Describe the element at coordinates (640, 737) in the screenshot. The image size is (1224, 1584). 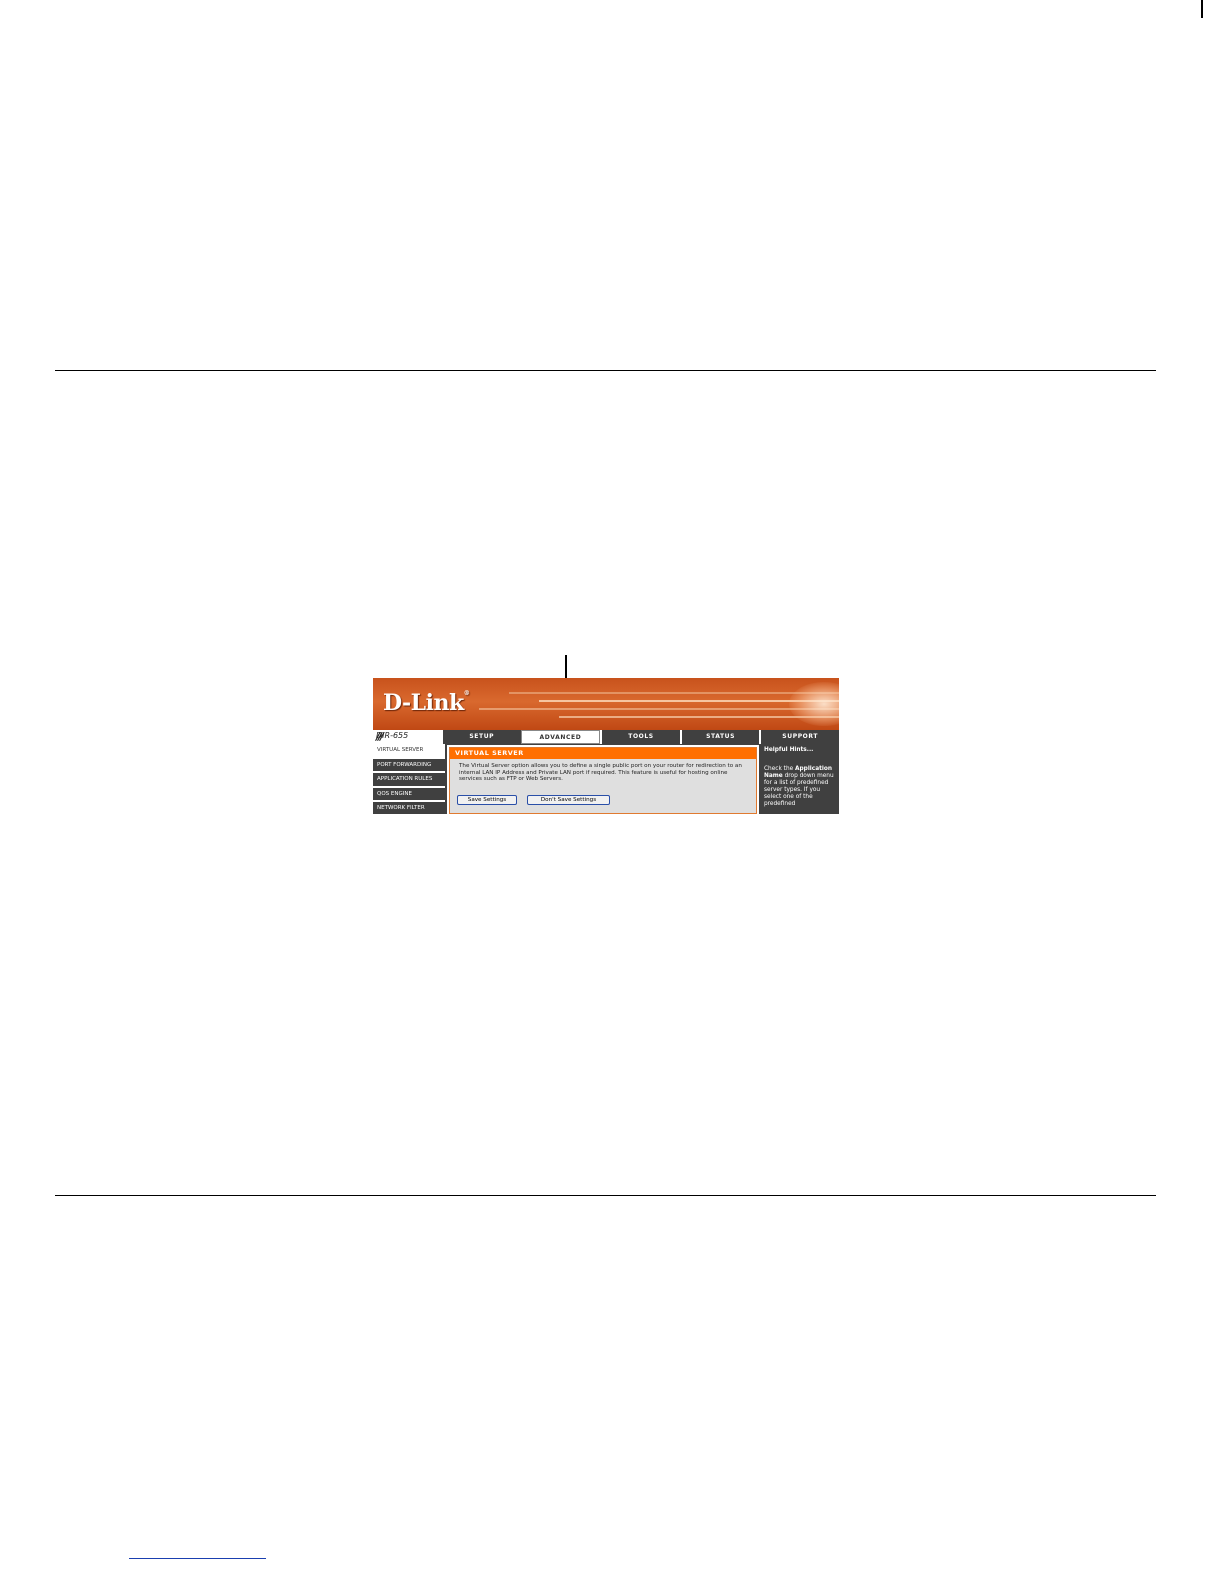
I see `tab-tools: TOOLS` at that location.